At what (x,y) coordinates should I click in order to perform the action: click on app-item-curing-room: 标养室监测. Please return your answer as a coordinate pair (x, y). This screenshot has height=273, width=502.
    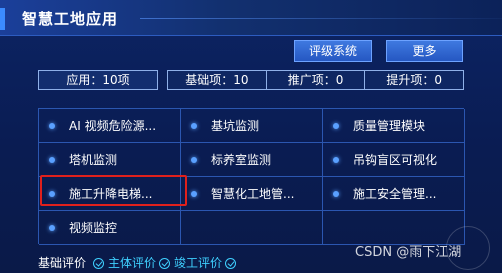
    Looking at the image, I should click on (252, 160).